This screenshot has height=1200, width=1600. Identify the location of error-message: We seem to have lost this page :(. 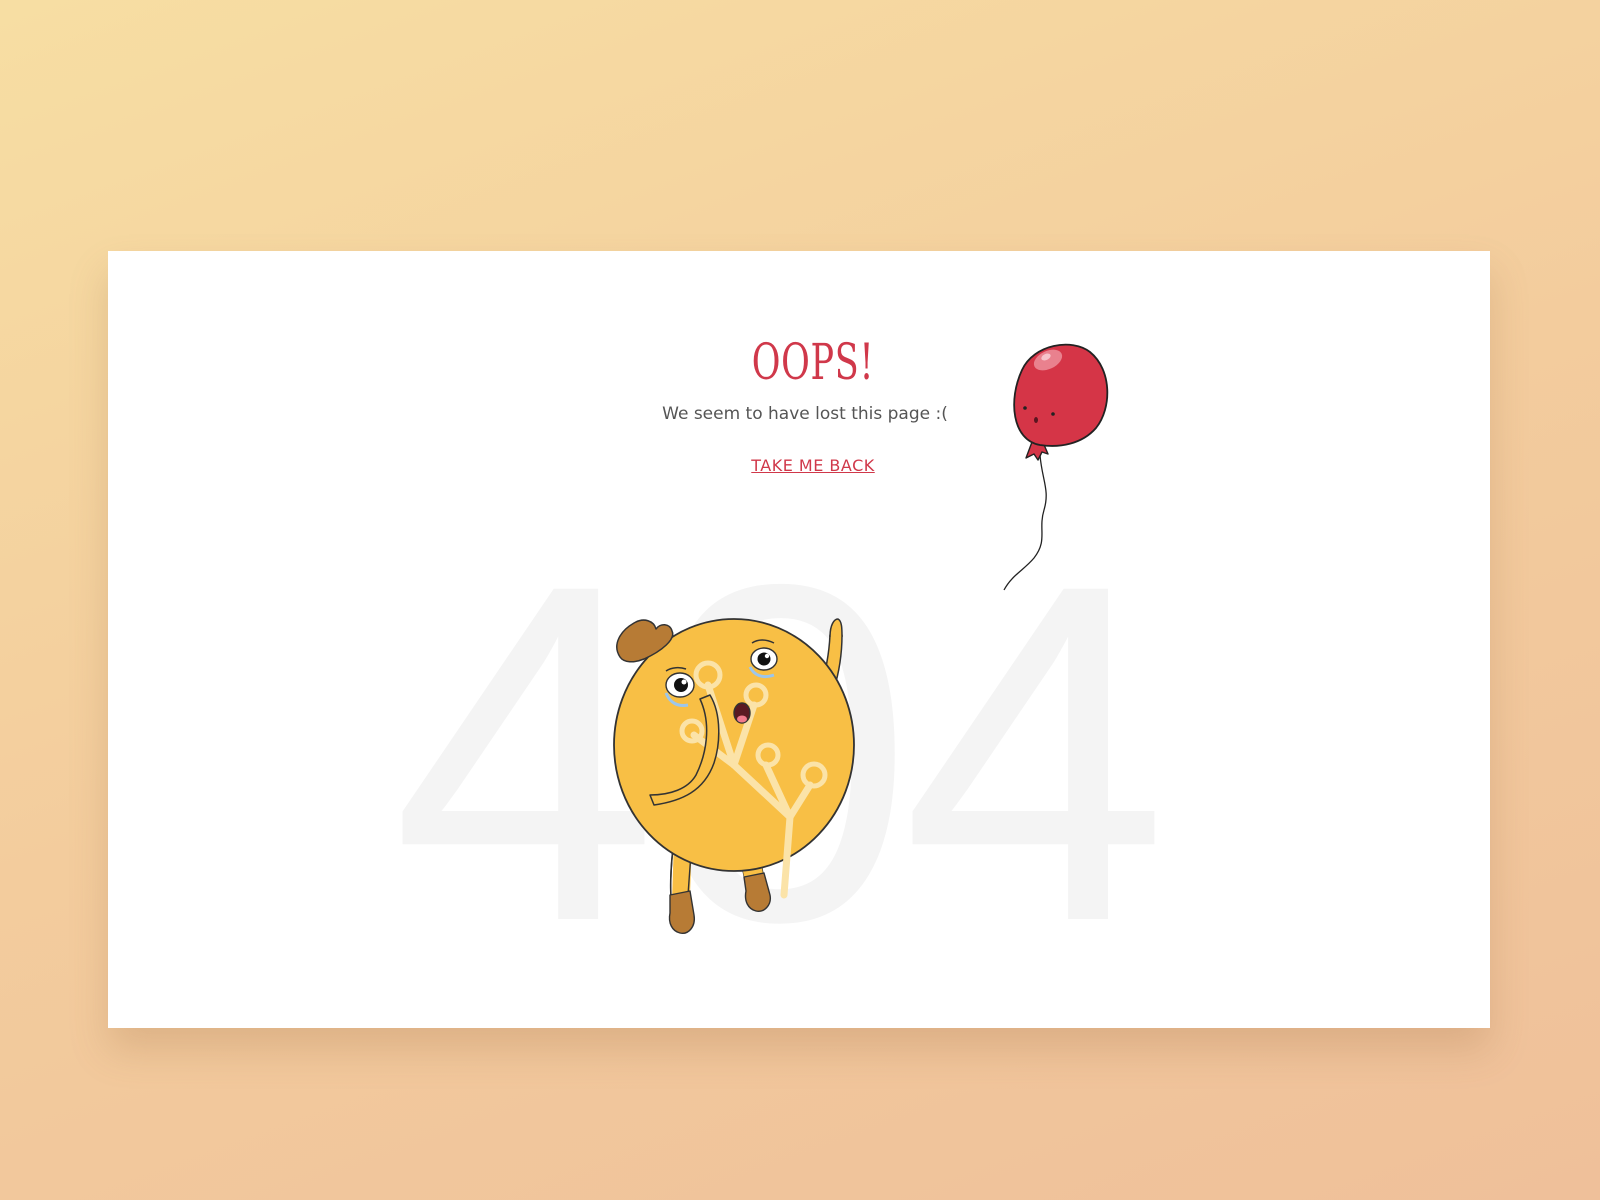
(805, 414).